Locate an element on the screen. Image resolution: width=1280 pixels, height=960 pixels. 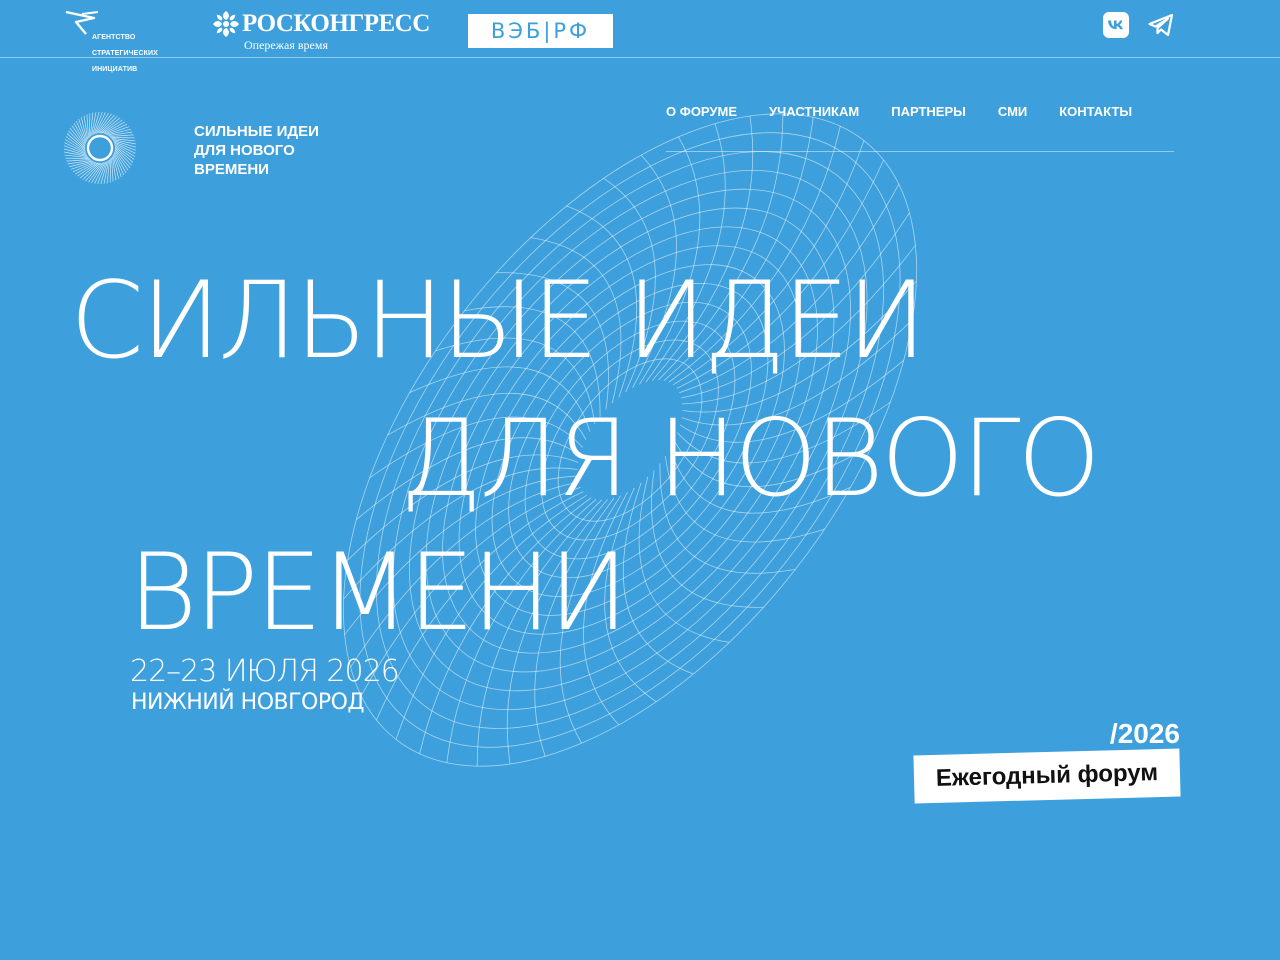
nav-media: СМИ is located at coordinates (1012, 111).